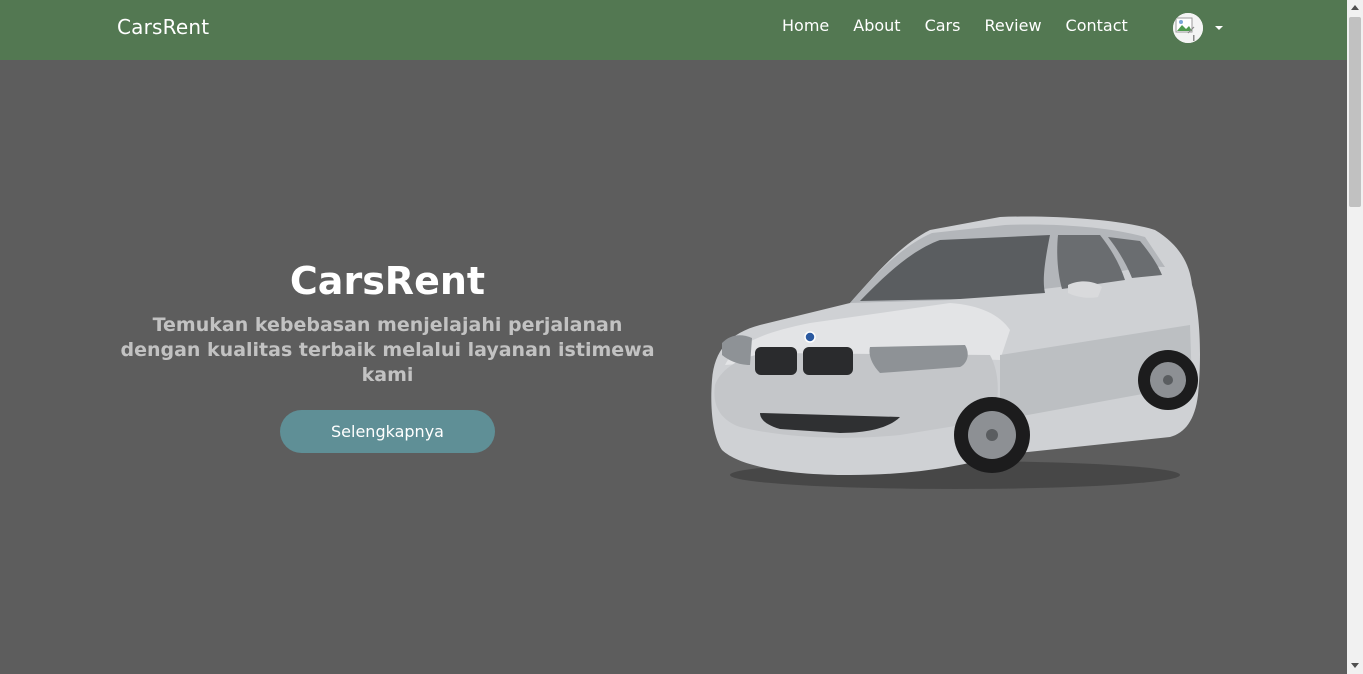  I want to click on vertical-scrollbar, so click(1355, 337).